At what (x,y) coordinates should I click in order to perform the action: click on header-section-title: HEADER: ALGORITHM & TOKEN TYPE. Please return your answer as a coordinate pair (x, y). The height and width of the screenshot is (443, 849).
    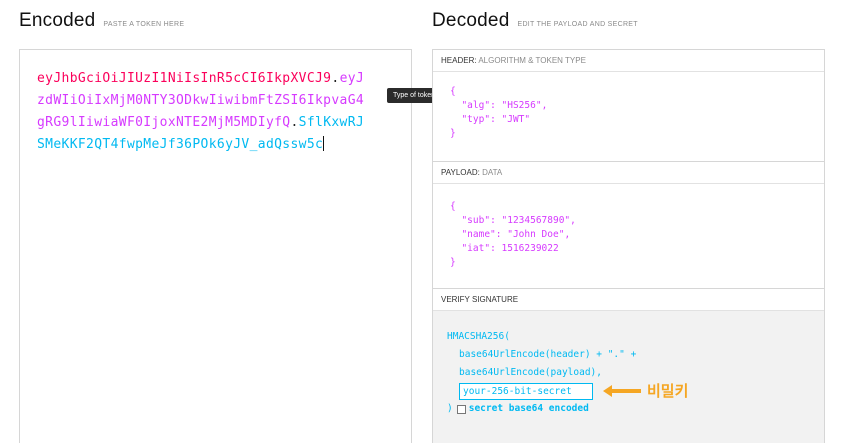
    Looking at the image, I should click on (628, 61).